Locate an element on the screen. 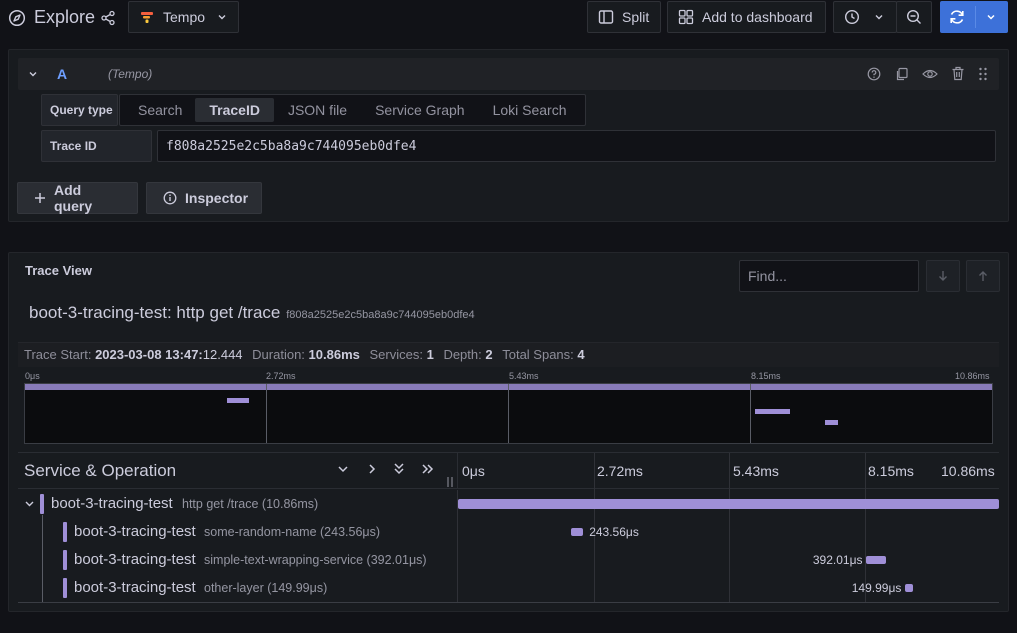  inspector-button: Inspector is located at coordinates (204, 198).